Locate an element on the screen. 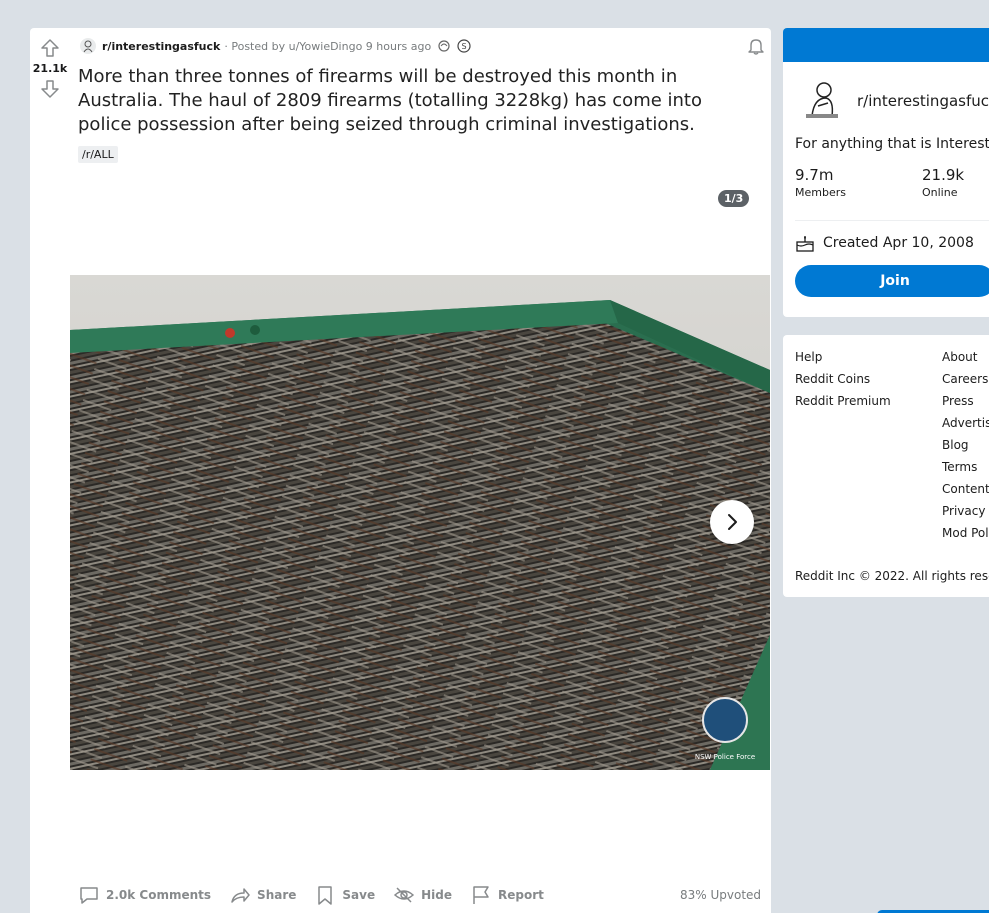 This screenshot has height=913, width=989. sidebar-subreddit-name: r/interestingasfuck is located at coordinates (923, 101).